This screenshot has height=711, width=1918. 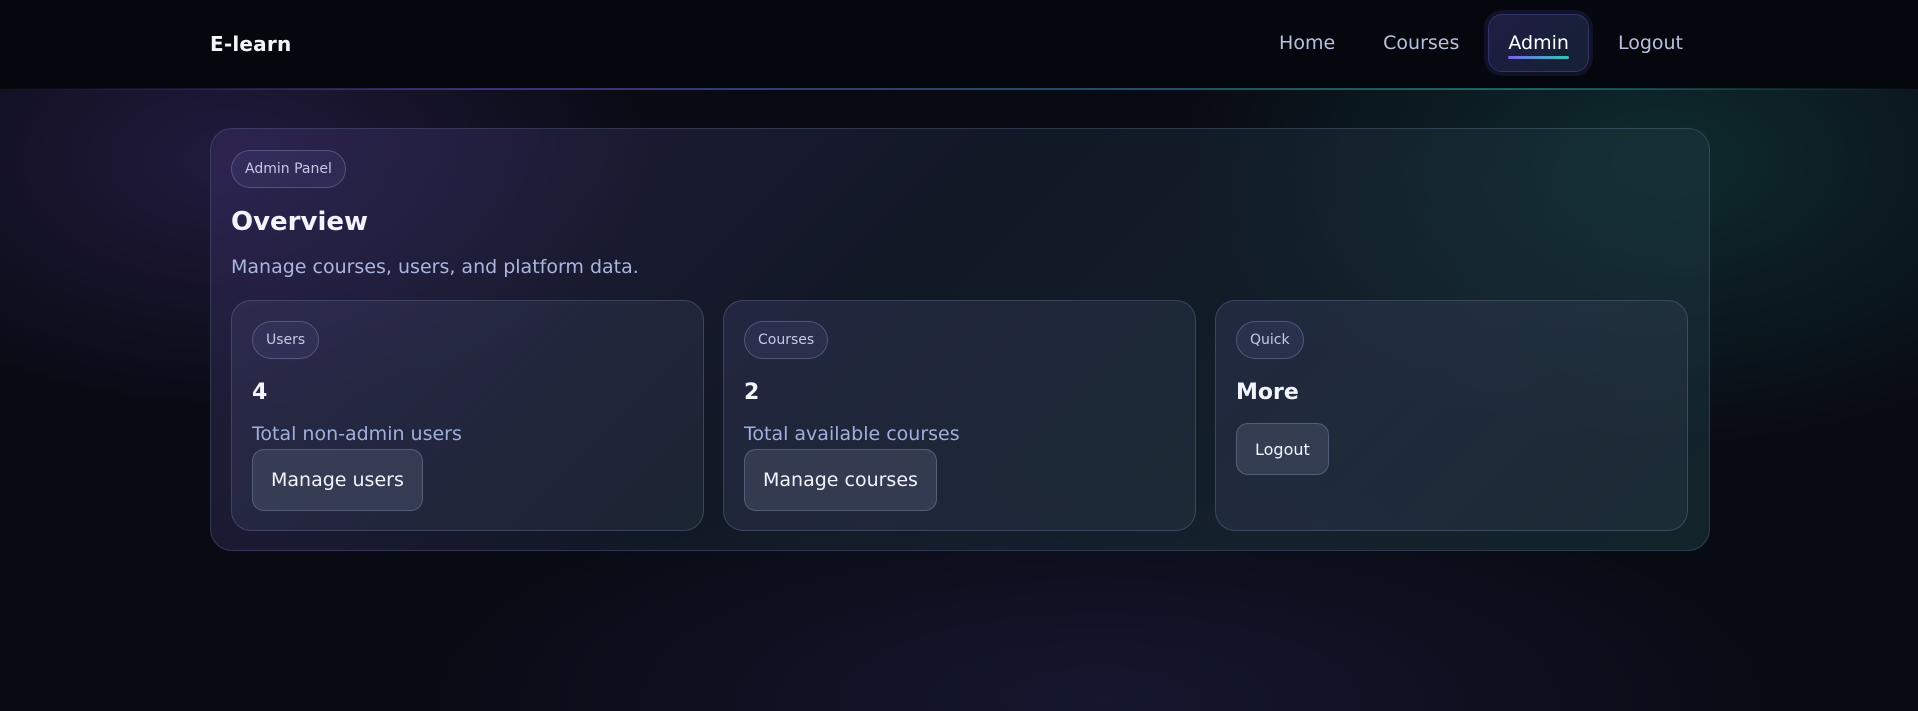 What do you see at coordinates (286, 340) in the screenshot?
I see `users-badge: Users` at bounding box center [286, 340].